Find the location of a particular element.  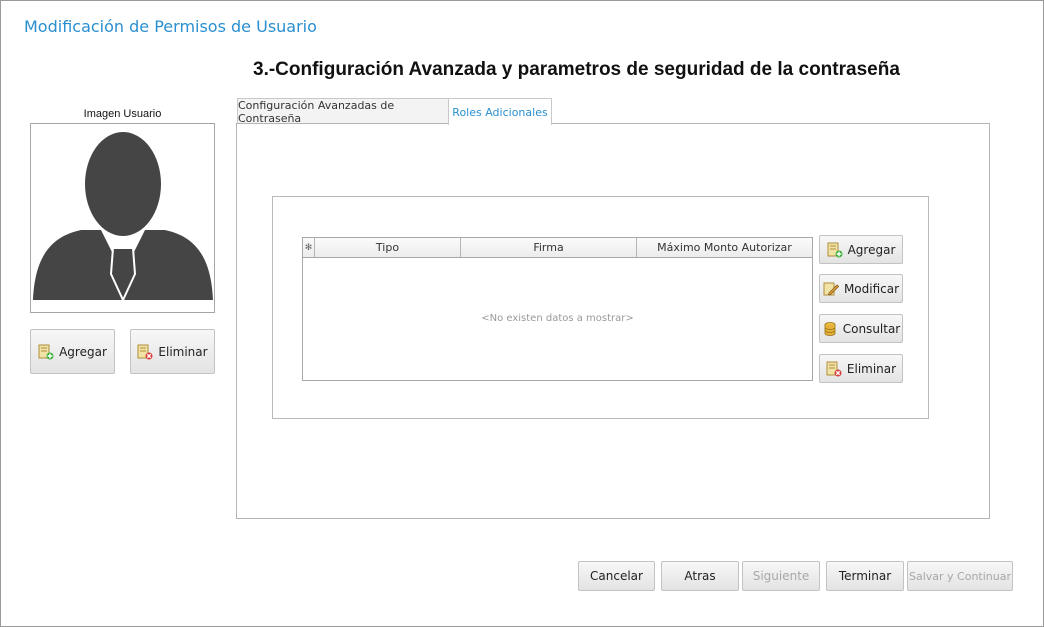

add-image-button: Agregar is located at coordinates (72, 351).